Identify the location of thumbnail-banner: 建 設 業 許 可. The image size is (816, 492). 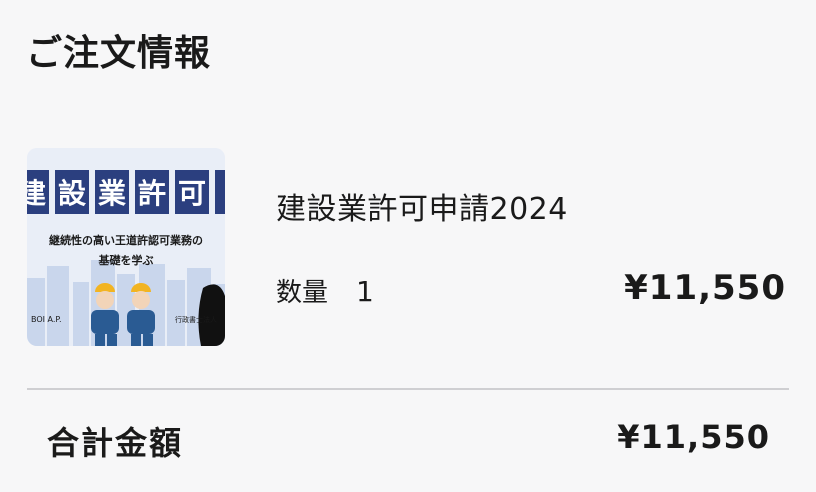
(126, 192).